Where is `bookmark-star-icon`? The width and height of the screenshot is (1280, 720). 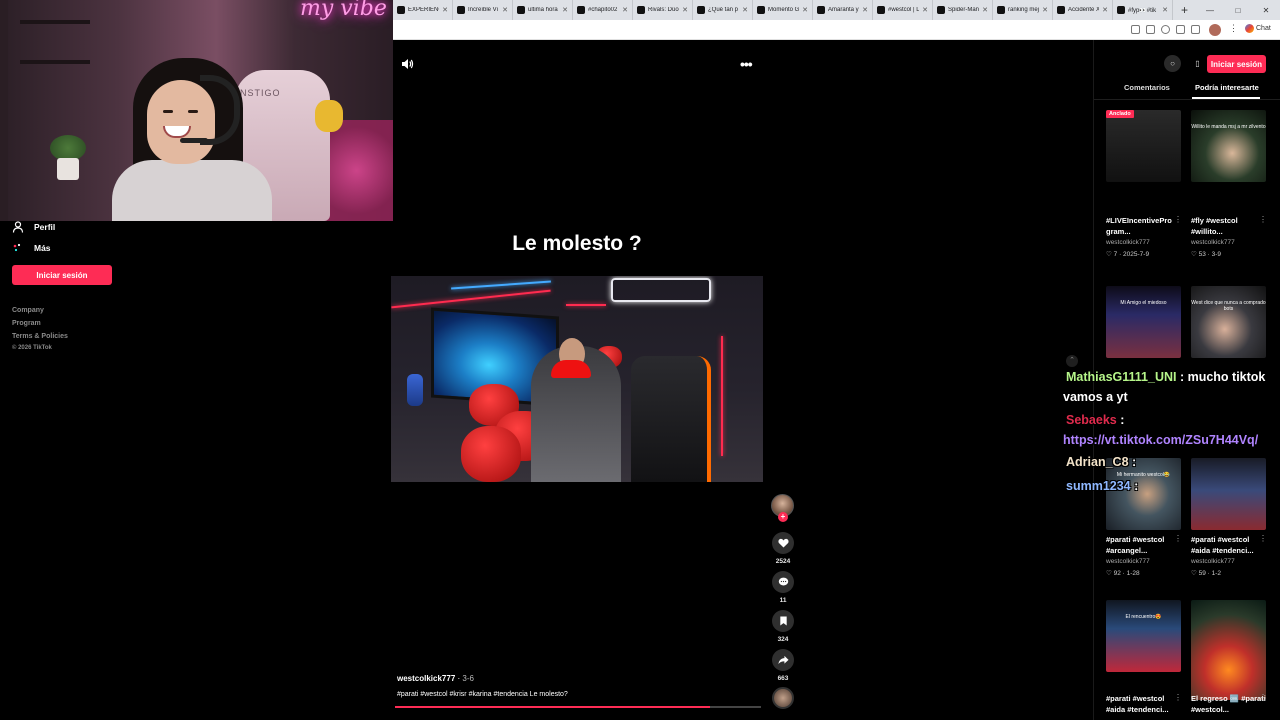
bookmark-star-icon is located at coordinates (1165, 29).